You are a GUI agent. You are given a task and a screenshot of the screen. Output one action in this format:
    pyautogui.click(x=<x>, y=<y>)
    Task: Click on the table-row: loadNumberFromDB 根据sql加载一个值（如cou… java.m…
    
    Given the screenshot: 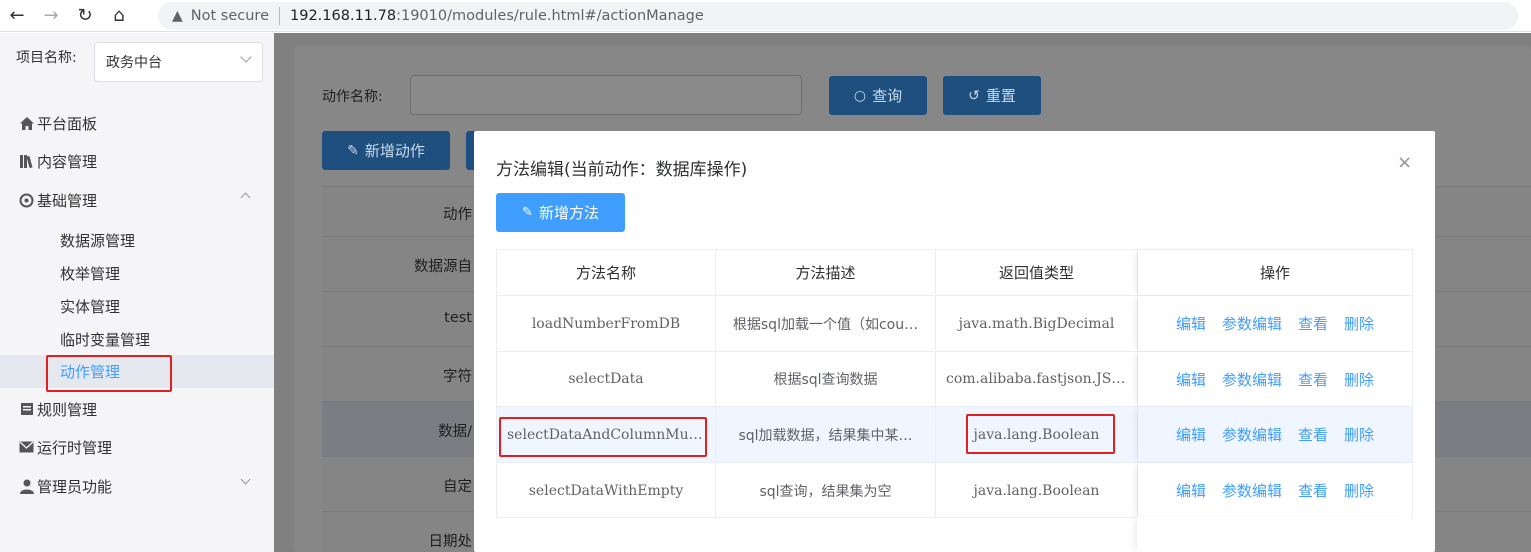 What is the action you would take?
    pyautogui.click(x=954, y=324)
    